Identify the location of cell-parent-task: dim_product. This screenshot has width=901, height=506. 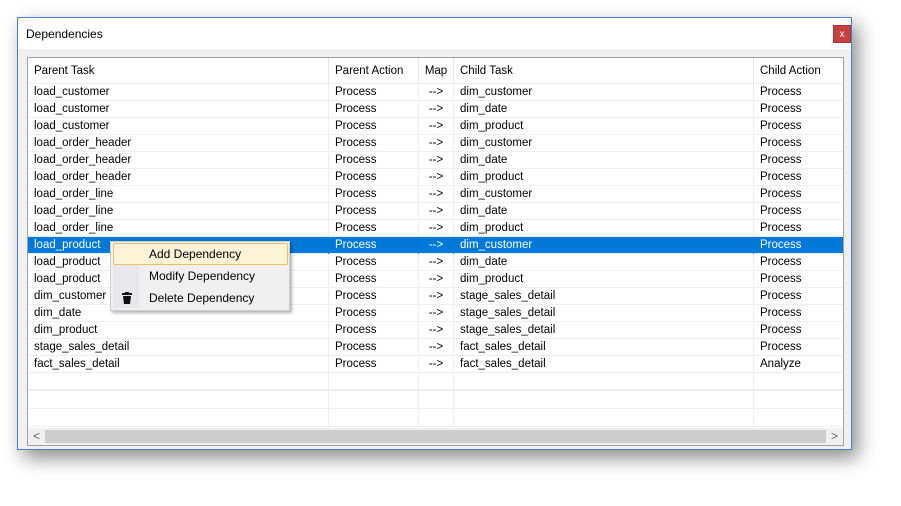
(178, 330).